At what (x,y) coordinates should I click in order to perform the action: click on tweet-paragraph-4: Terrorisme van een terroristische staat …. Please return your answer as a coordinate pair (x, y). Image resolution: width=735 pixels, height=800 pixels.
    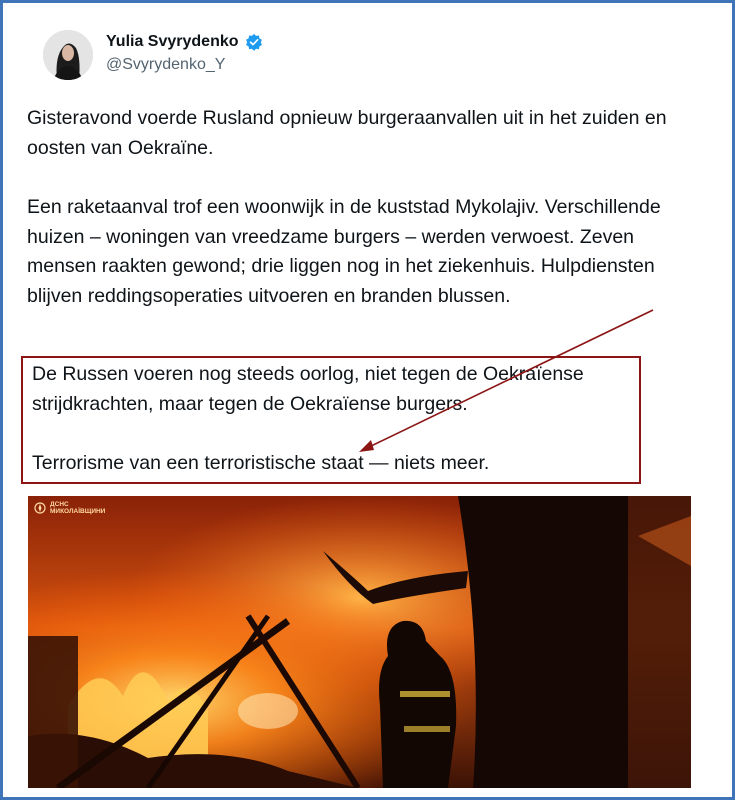
    Looking at the image, I should click on (261, 463).